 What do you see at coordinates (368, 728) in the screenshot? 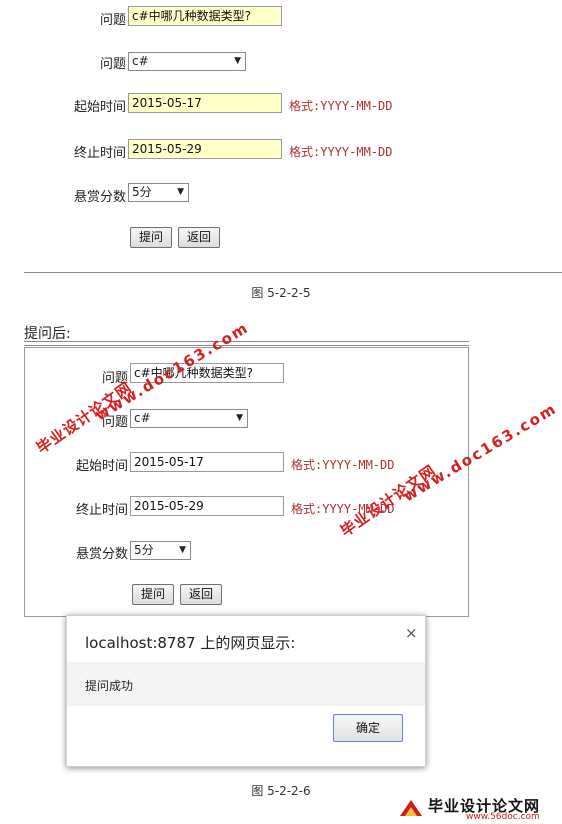
I see `ok-button: 确定` at bounding box center [368, 728].